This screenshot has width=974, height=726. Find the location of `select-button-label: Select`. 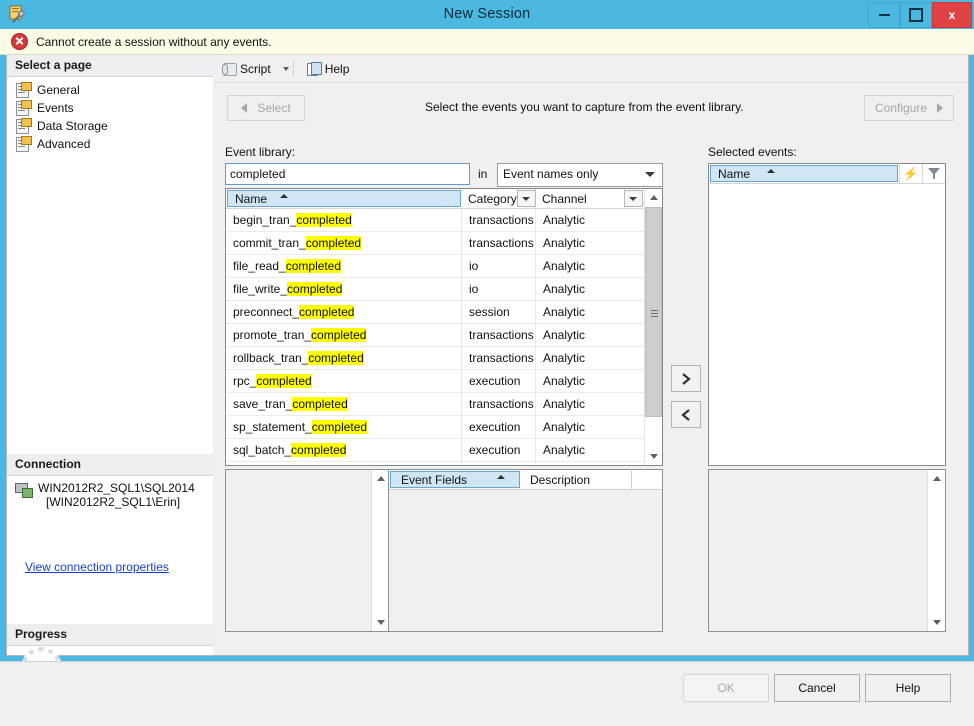

select-button-label: Select is located at coordinates (274, 108).